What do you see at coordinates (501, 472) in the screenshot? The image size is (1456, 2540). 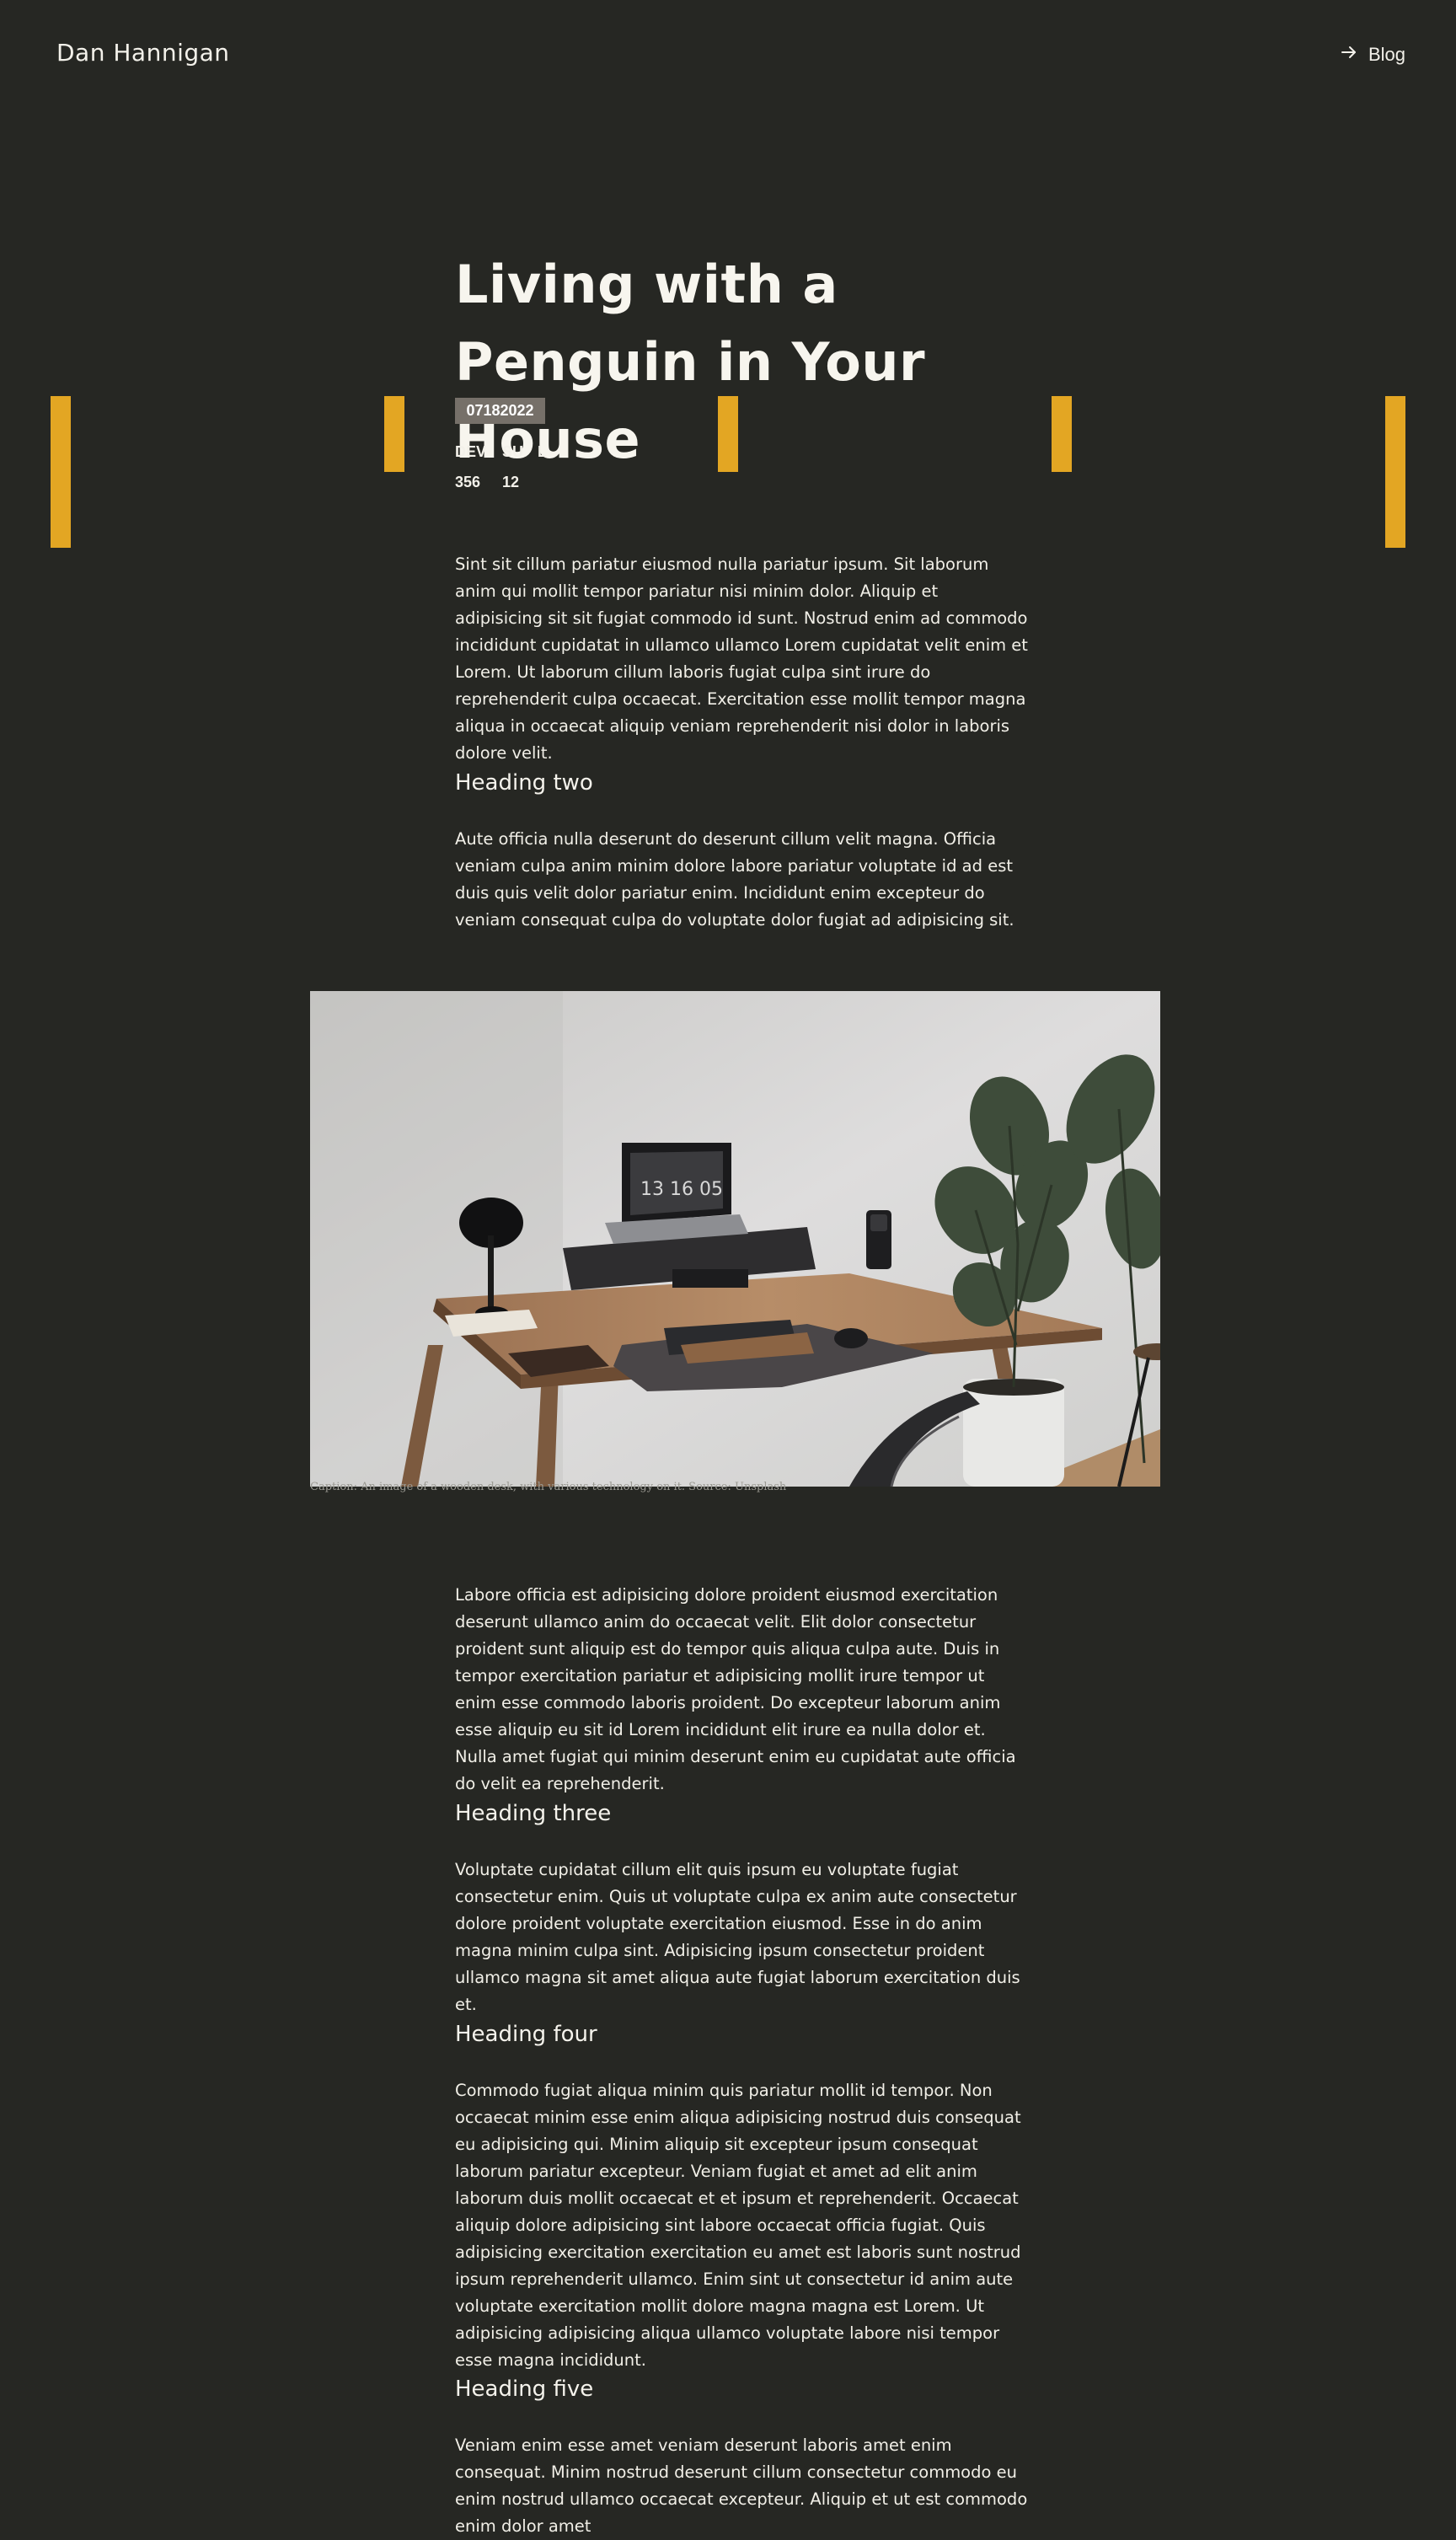 I see `article-meta: DEV SU L 356 12` at bounding box center [501, 472].